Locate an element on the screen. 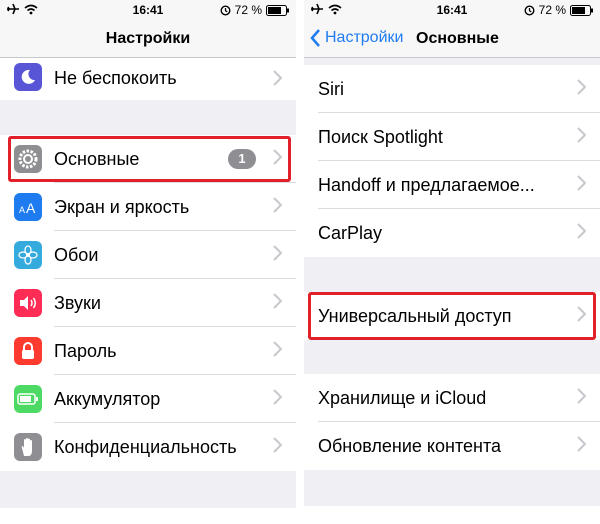 The width and height of the screenshot is (600, 524). general-item-spotlight: Поиск Spotlight is located at coordinates (452, 137).